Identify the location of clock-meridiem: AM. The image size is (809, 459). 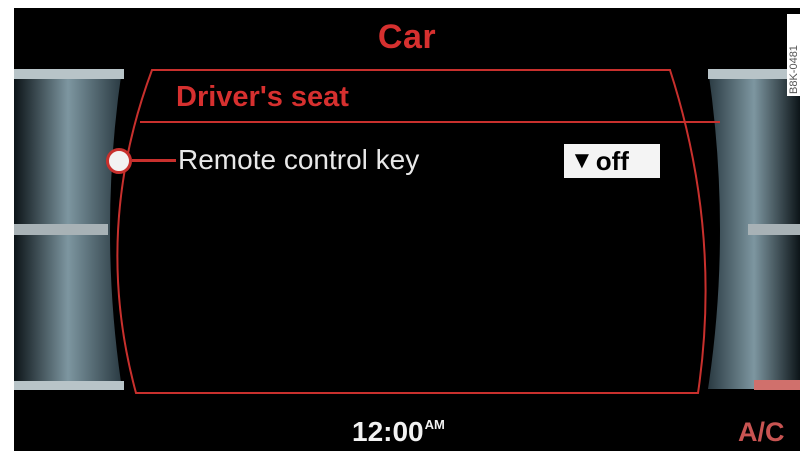
(434, 424).